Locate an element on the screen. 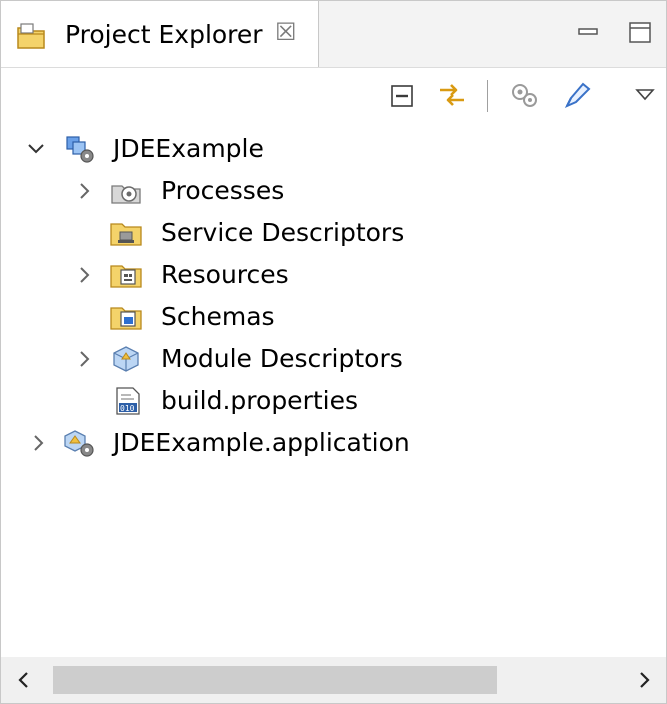 The height and width of the screenshot is (704, 667). view-toolbar is located at coordinates (333, 96).